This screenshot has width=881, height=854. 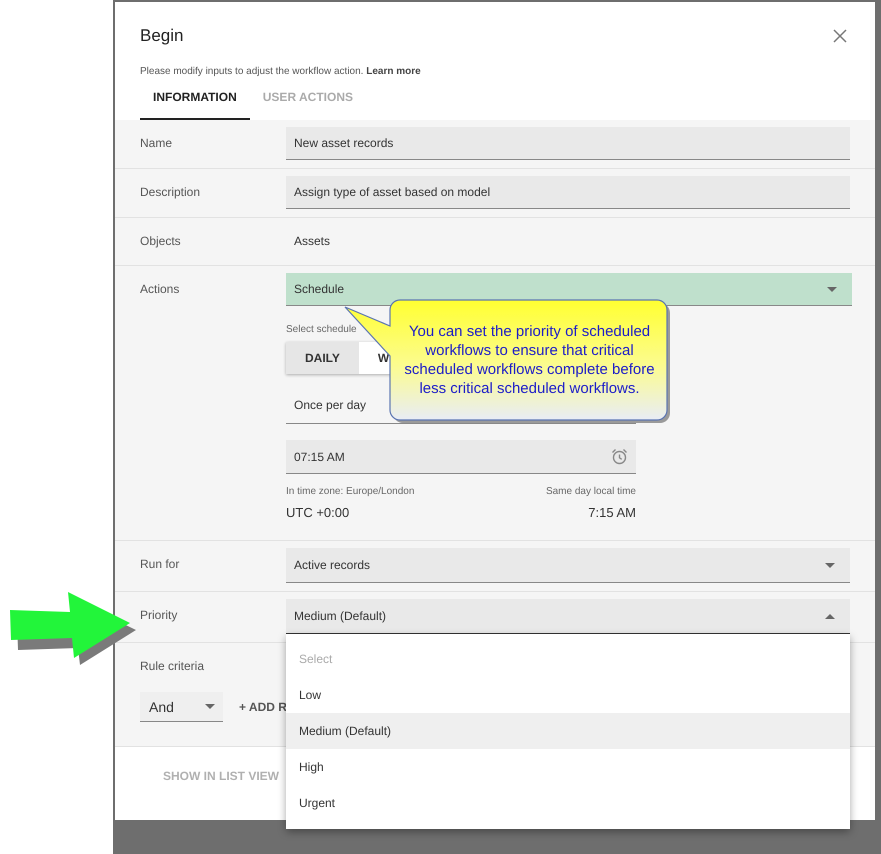 I want to click on text-field: New asset records, so click(x=568, y=143).